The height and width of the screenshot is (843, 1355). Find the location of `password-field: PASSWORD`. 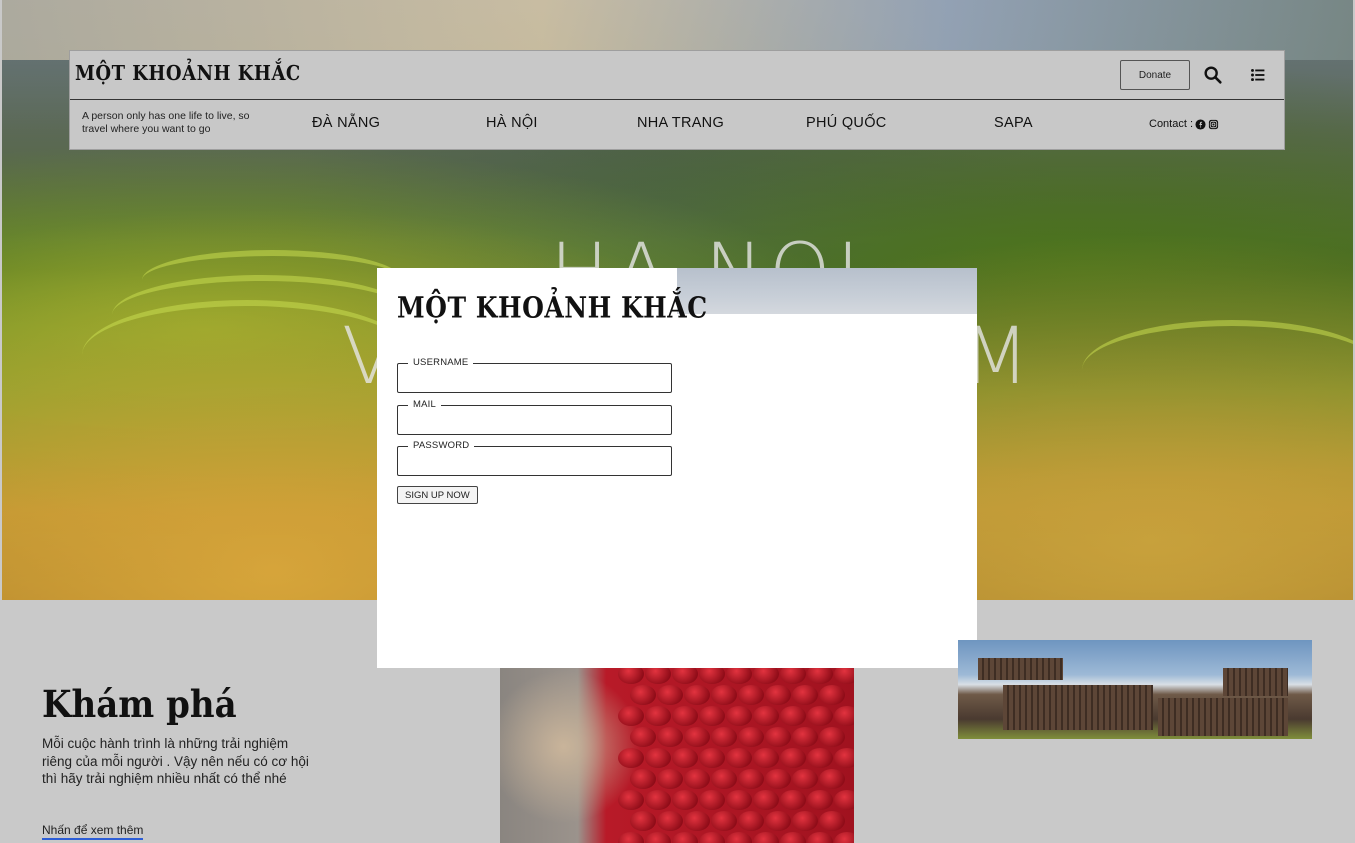

password-field: PASSWORD is located at coordinates (534, 458).